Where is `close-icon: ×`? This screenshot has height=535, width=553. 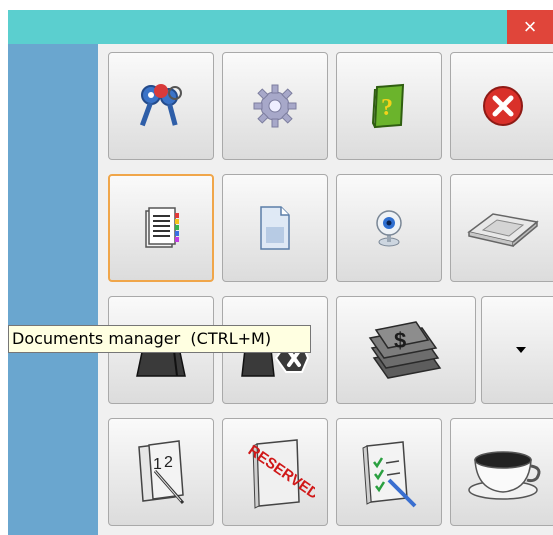
close-icon: × is located at coordinates (530, 26).